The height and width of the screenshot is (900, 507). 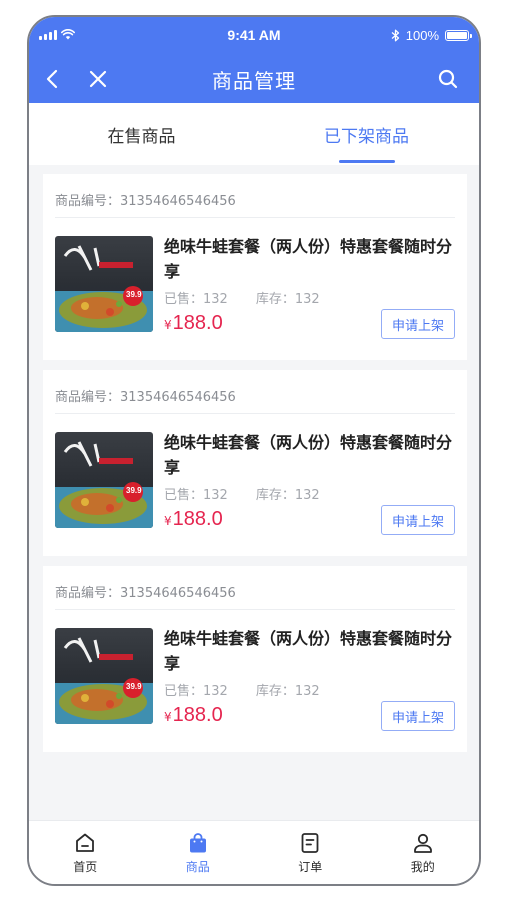 I want to click on bottom-nav-orders-label: 订单, so click(x=310, y=866).